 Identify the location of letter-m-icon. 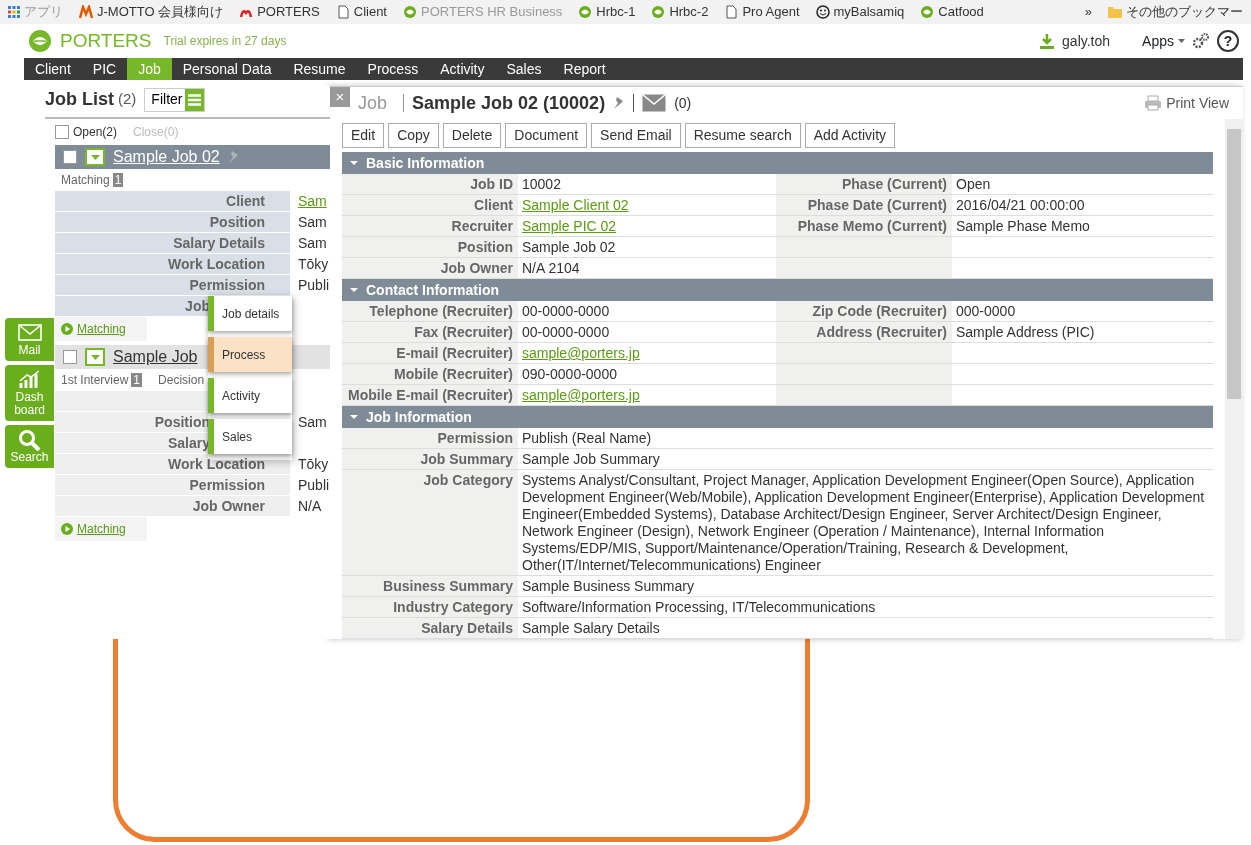
(86, 12).